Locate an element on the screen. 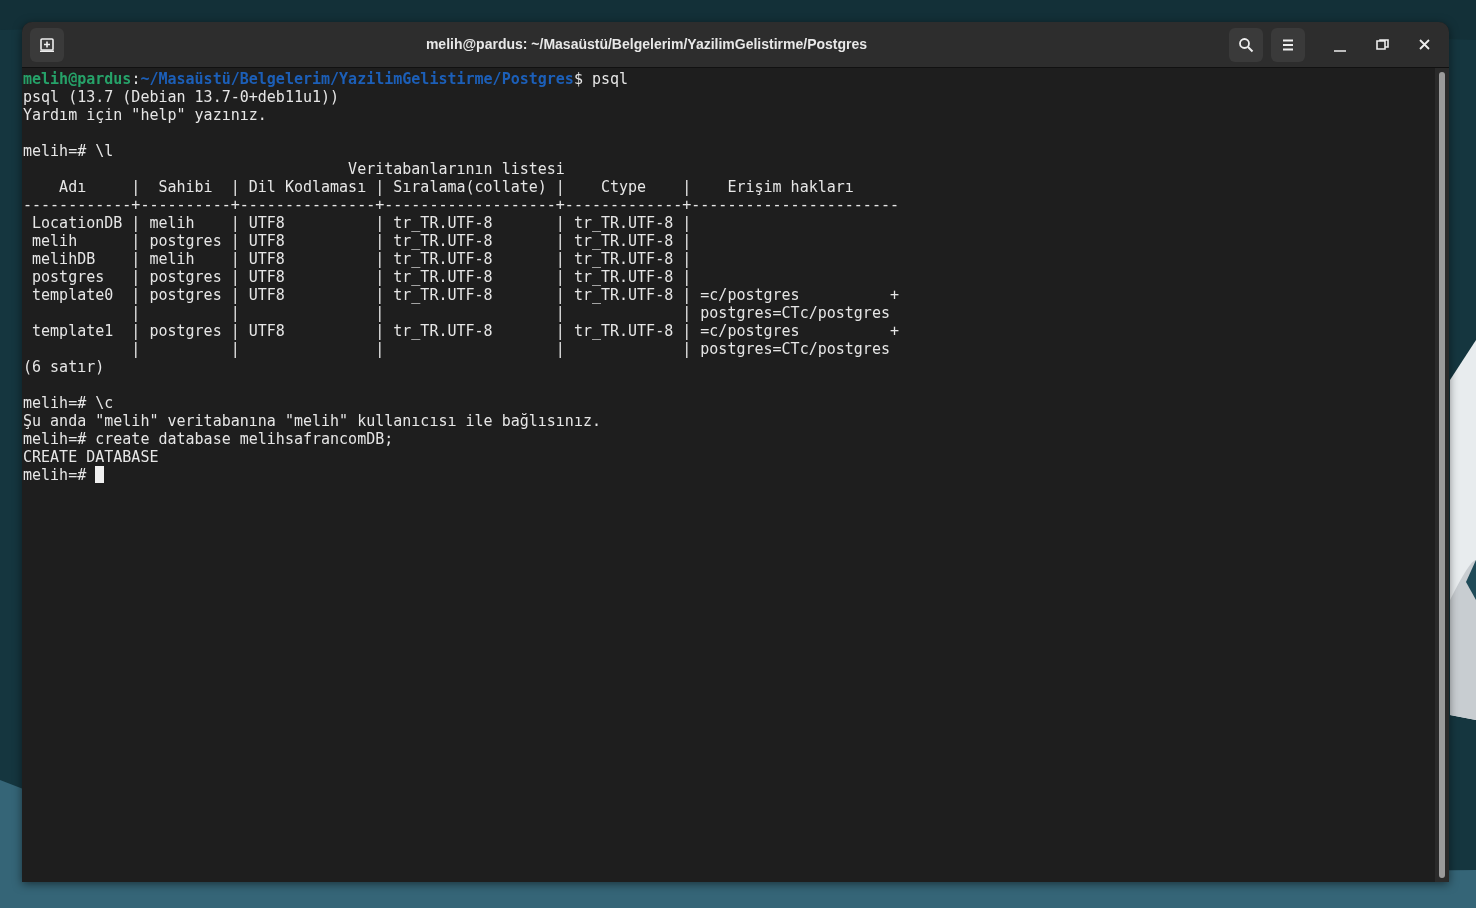 The width and height of the screenshot is (1476, 908). prompt-user: melih@pardus is located at coordinates (77, 79).